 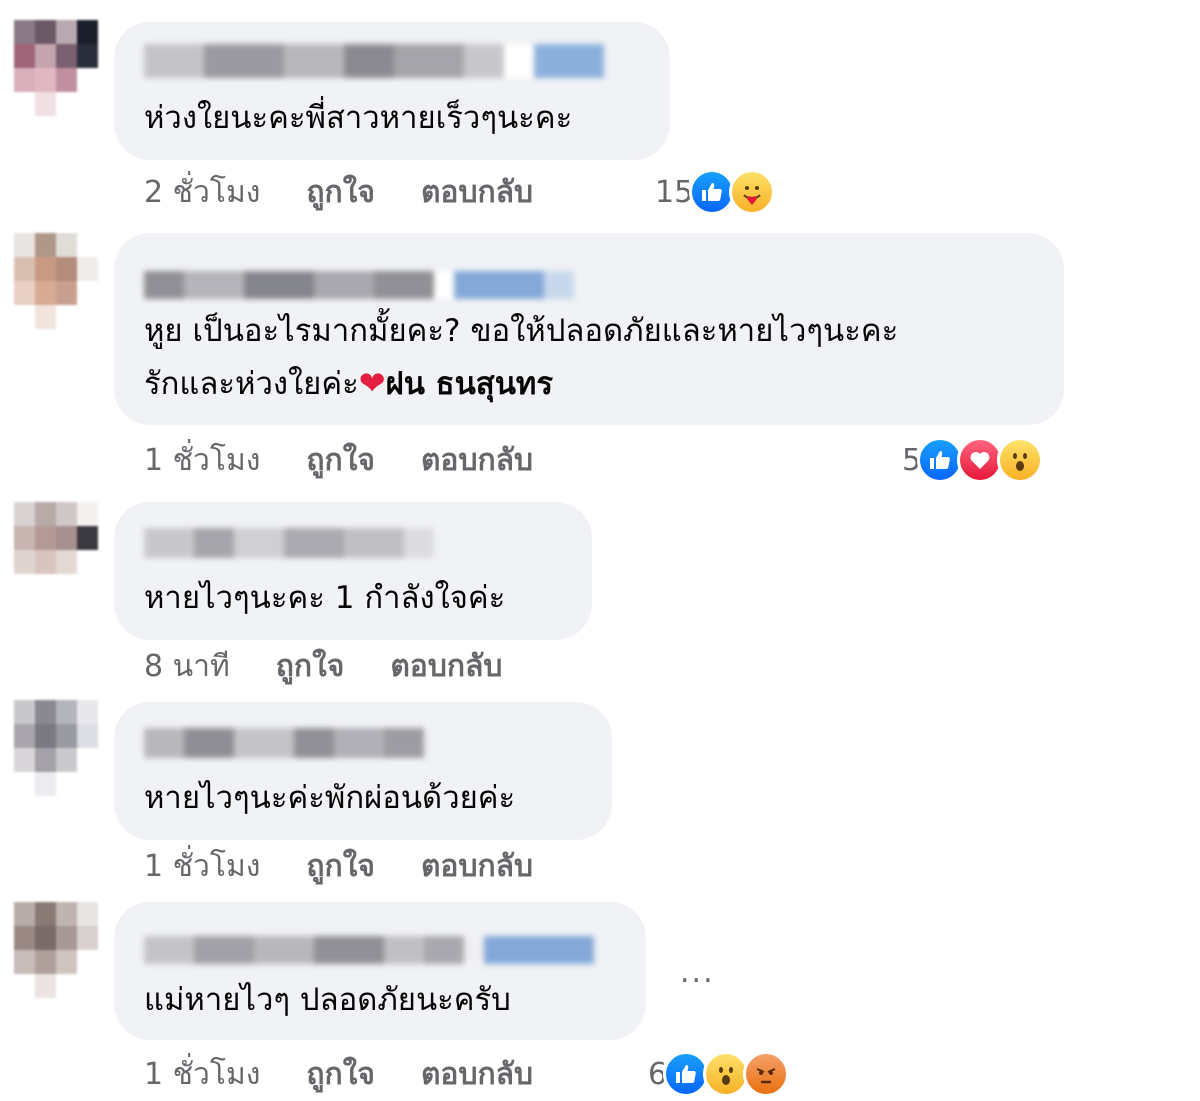 I want to click on comment-text-line-2: รักและห่วงใยค่ะ❤ฝน ธนสุนทร, so click(x=348, y=383).